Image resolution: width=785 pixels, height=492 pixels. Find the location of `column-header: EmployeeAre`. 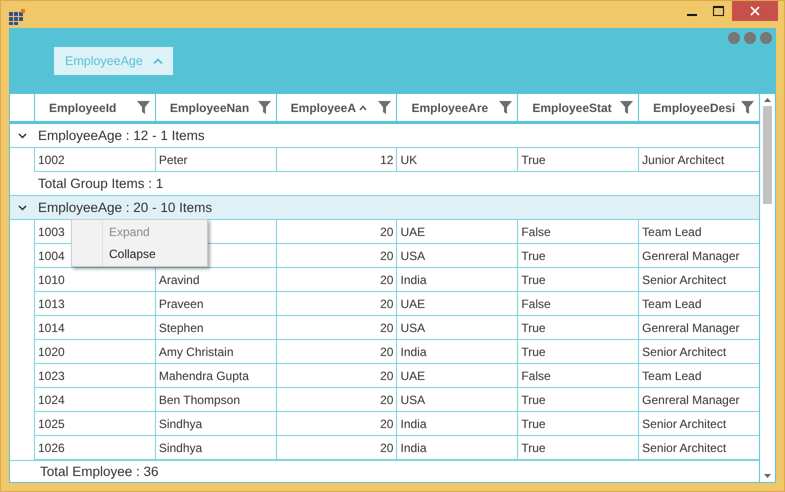

column-header: EmployeeAre is located at coordinates (457, 107).